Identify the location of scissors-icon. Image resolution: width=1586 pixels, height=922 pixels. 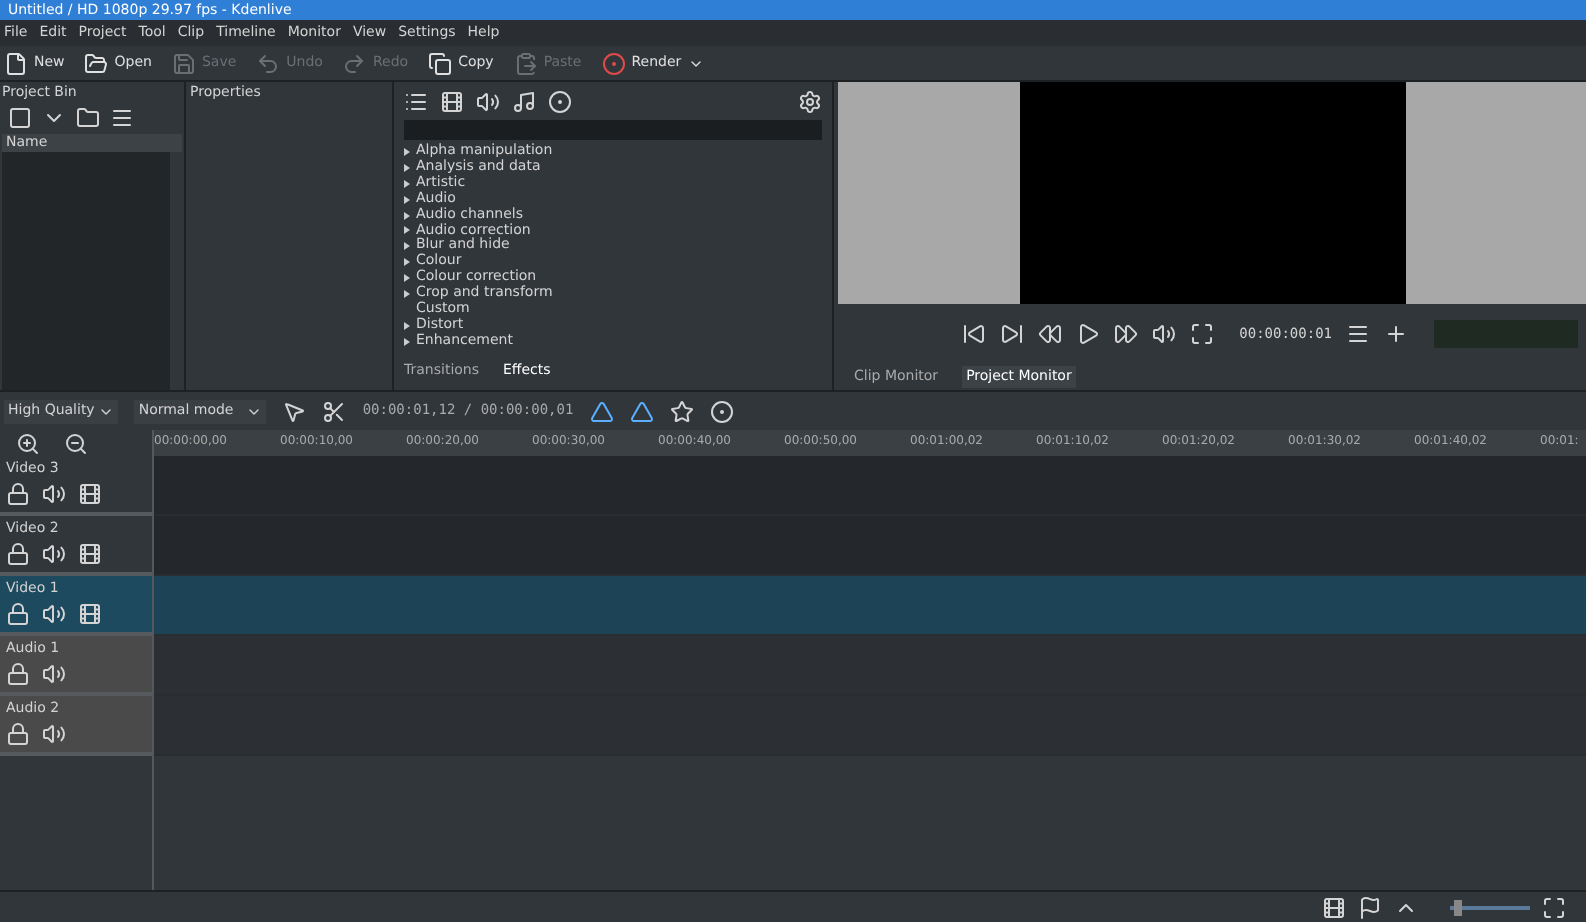
(334, 411).